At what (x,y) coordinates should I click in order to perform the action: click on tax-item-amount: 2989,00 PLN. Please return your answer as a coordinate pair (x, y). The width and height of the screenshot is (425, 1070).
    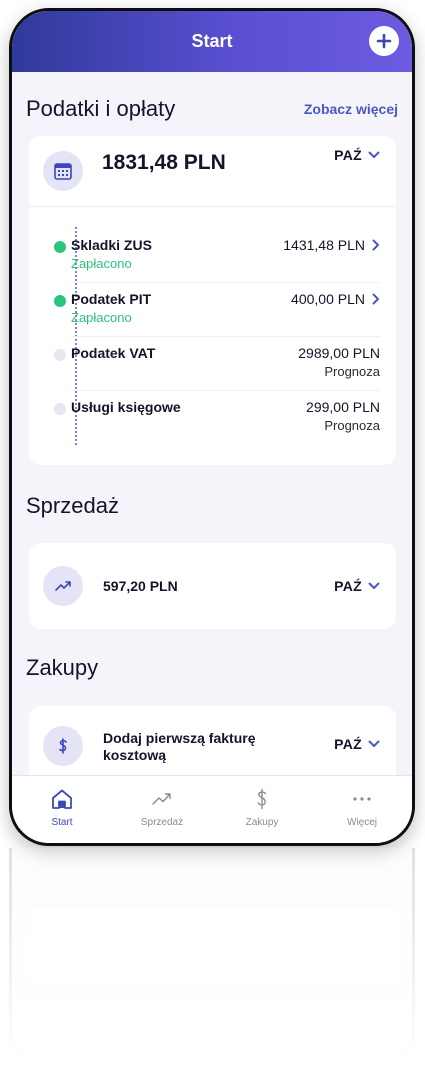
    Looking at the image, I should click on (339, 353).